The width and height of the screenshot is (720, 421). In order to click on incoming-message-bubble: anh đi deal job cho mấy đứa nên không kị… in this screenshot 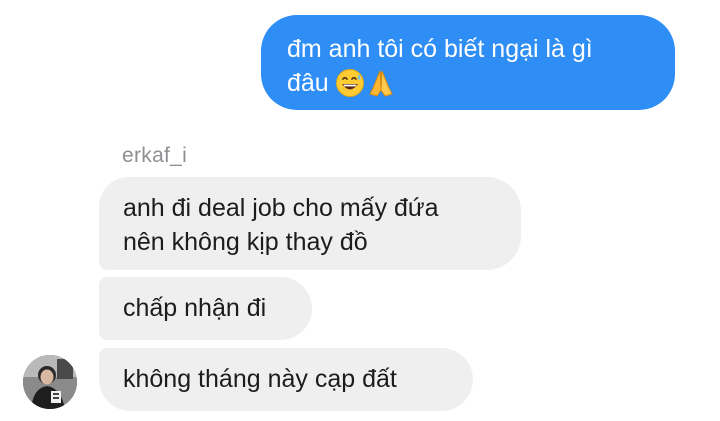, I will do `click(310, 223)`.